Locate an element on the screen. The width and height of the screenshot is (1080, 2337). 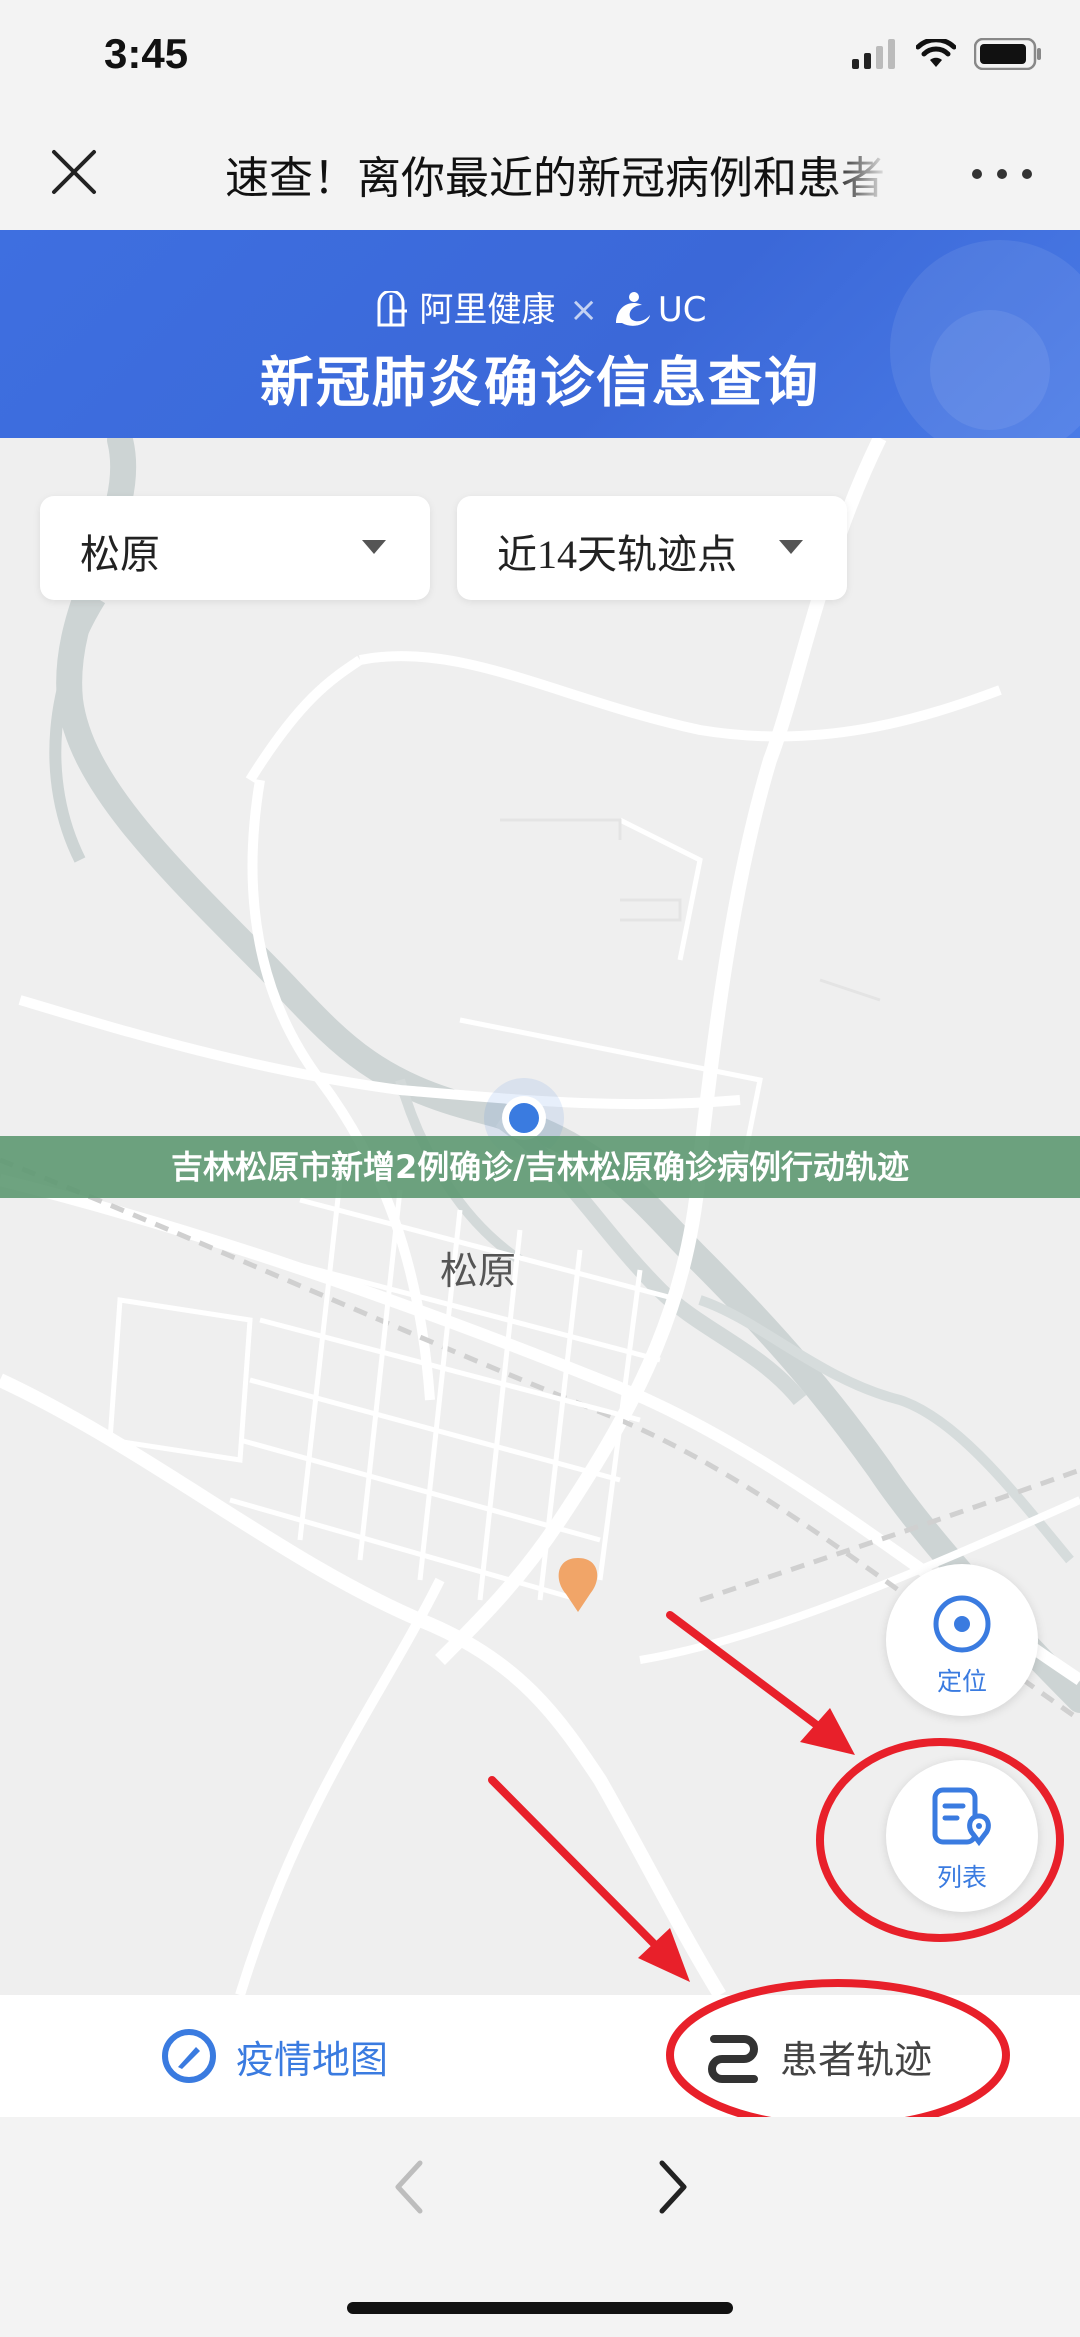
caption-overlay: 吉林松原市新增2例确诊/吉林松原确诊病例行动轨迹 is located at coordinates (540, 1167).